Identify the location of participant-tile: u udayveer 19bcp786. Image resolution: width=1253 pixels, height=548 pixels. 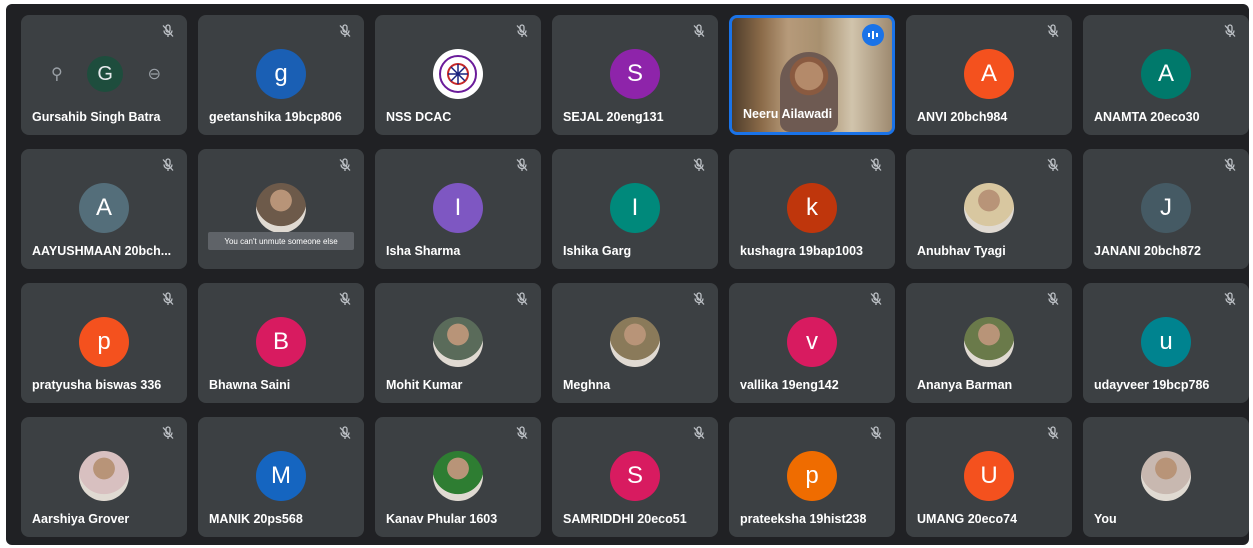
(1166, 343).